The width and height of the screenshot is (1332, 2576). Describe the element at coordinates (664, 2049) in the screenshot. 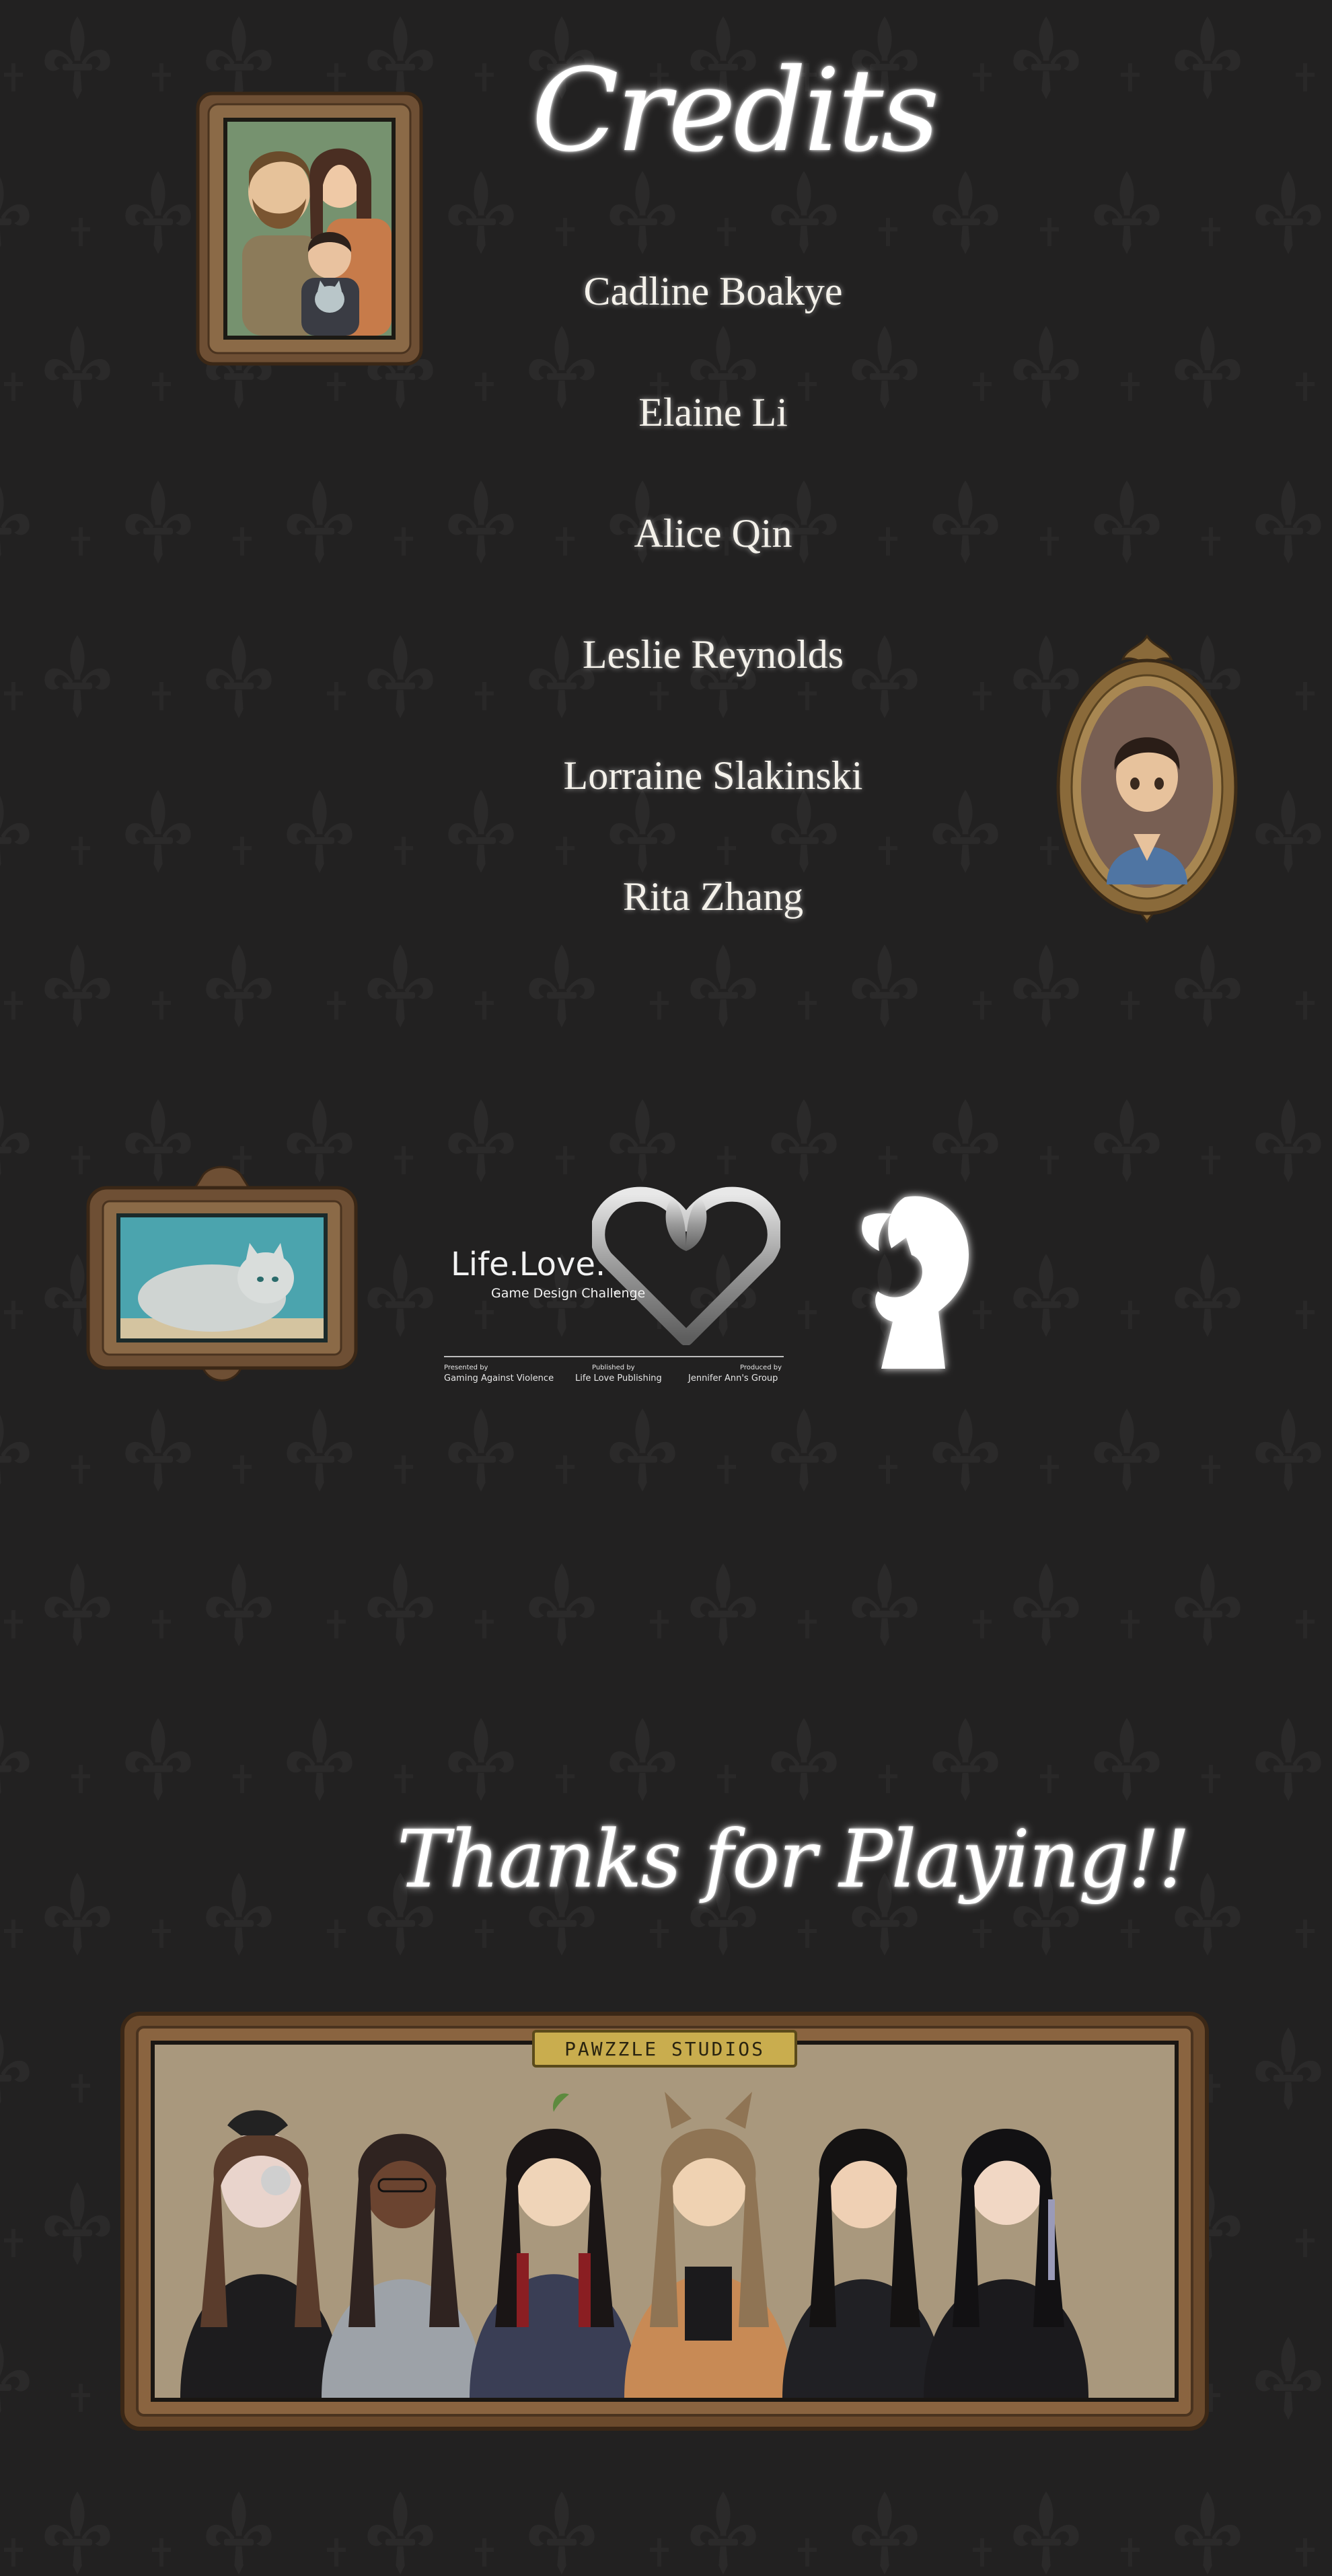

I see `studio-name-plaque: PAWZZLE STUDIOS` at that location.